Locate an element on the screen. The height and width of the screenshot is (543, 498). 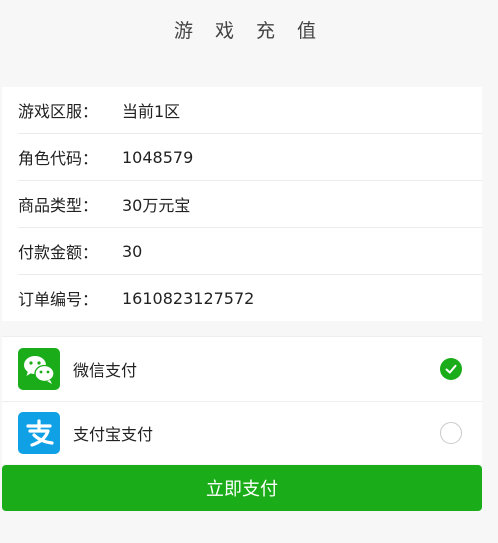
amount-value: 30 is located at coordinates (132, 251).